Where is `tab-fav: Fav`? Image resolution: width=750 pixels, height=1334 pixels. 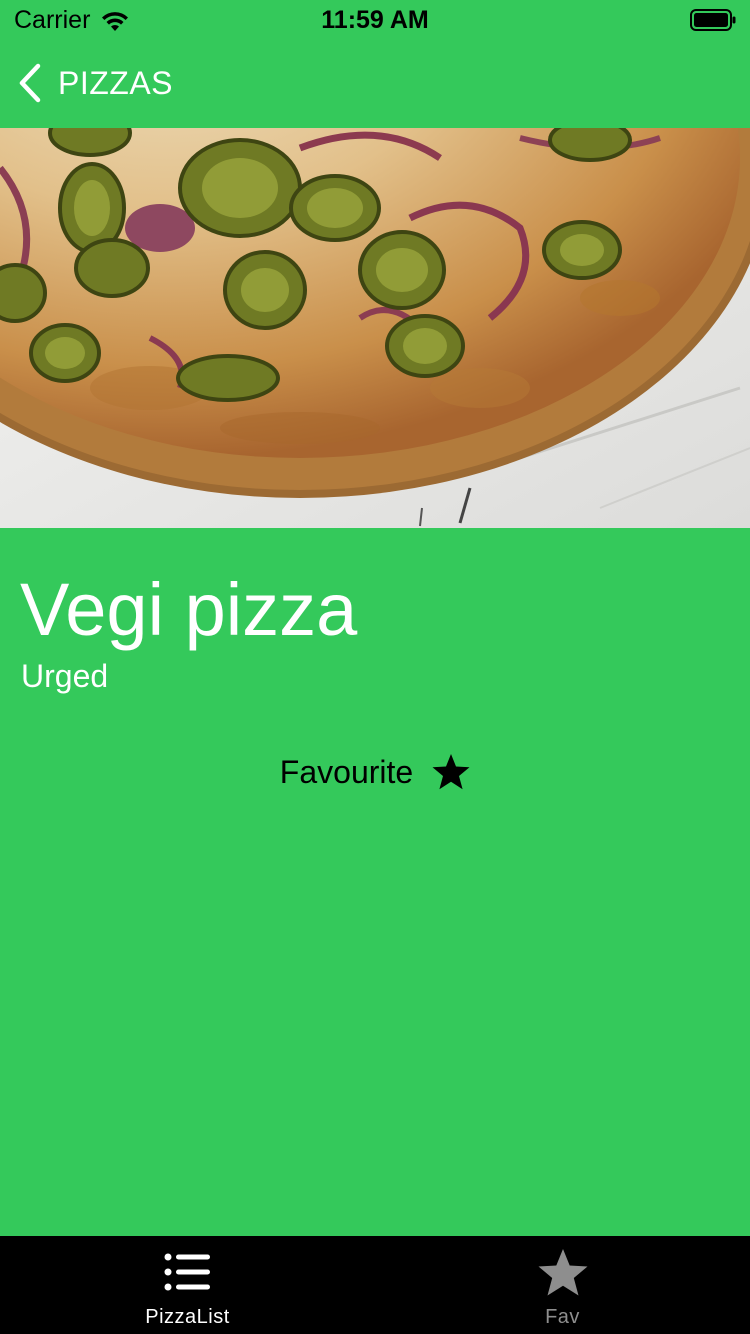
tab-fav: Fav is located at coordinates (562, 1285).